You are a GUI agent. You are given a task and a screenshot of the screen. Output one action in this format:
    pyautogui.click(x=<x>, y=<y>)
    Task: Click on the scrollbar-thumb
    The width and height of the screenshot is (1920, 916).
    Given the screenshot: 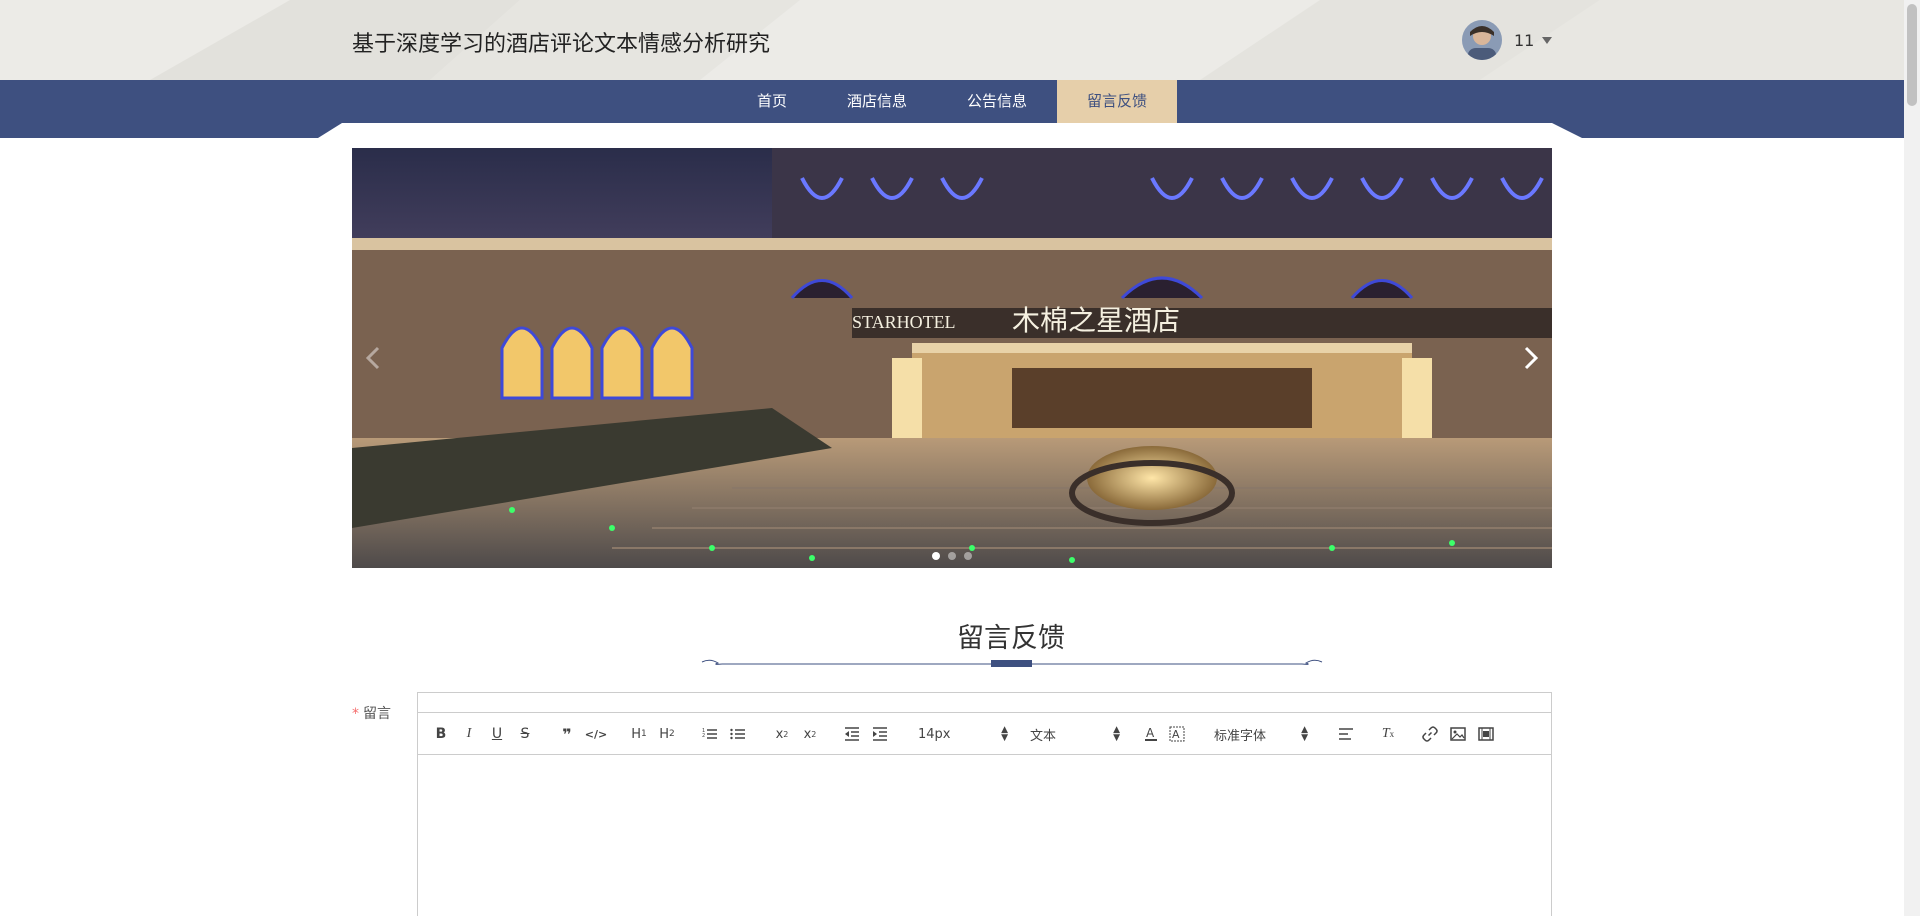 What is the action you would take?
    pyautogui.click(x=1912, y=55)
    